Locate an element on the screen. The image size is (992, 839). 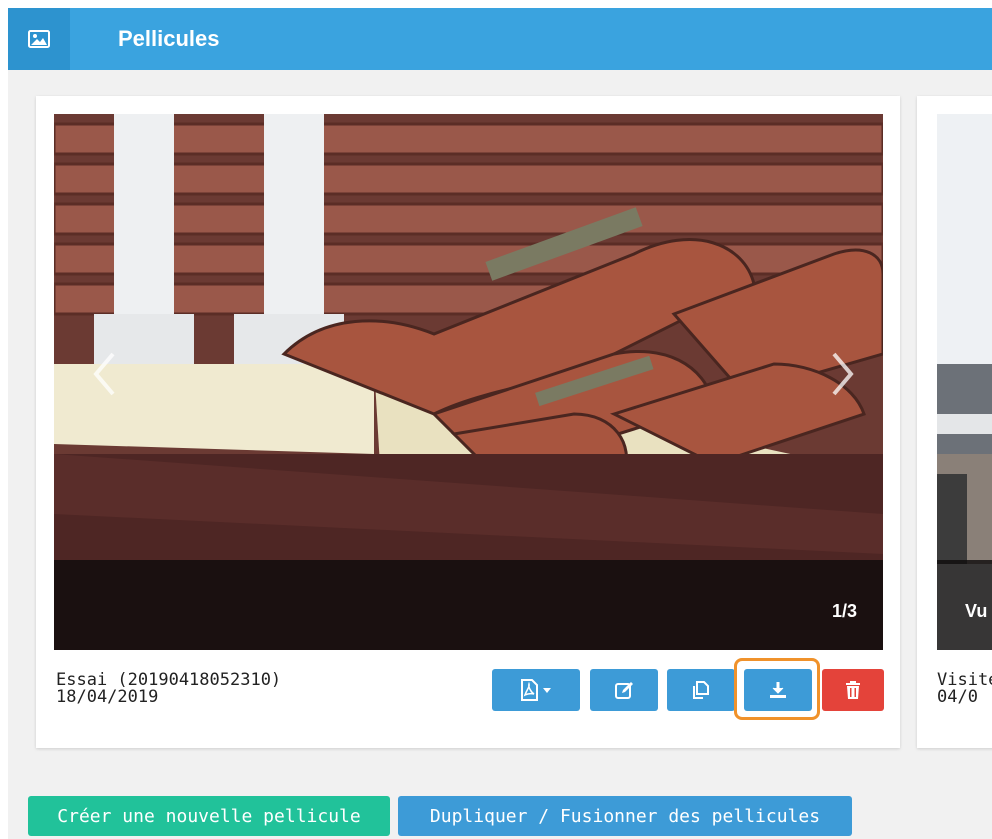
next-photo-arrow is located at coordinates (843, 374).